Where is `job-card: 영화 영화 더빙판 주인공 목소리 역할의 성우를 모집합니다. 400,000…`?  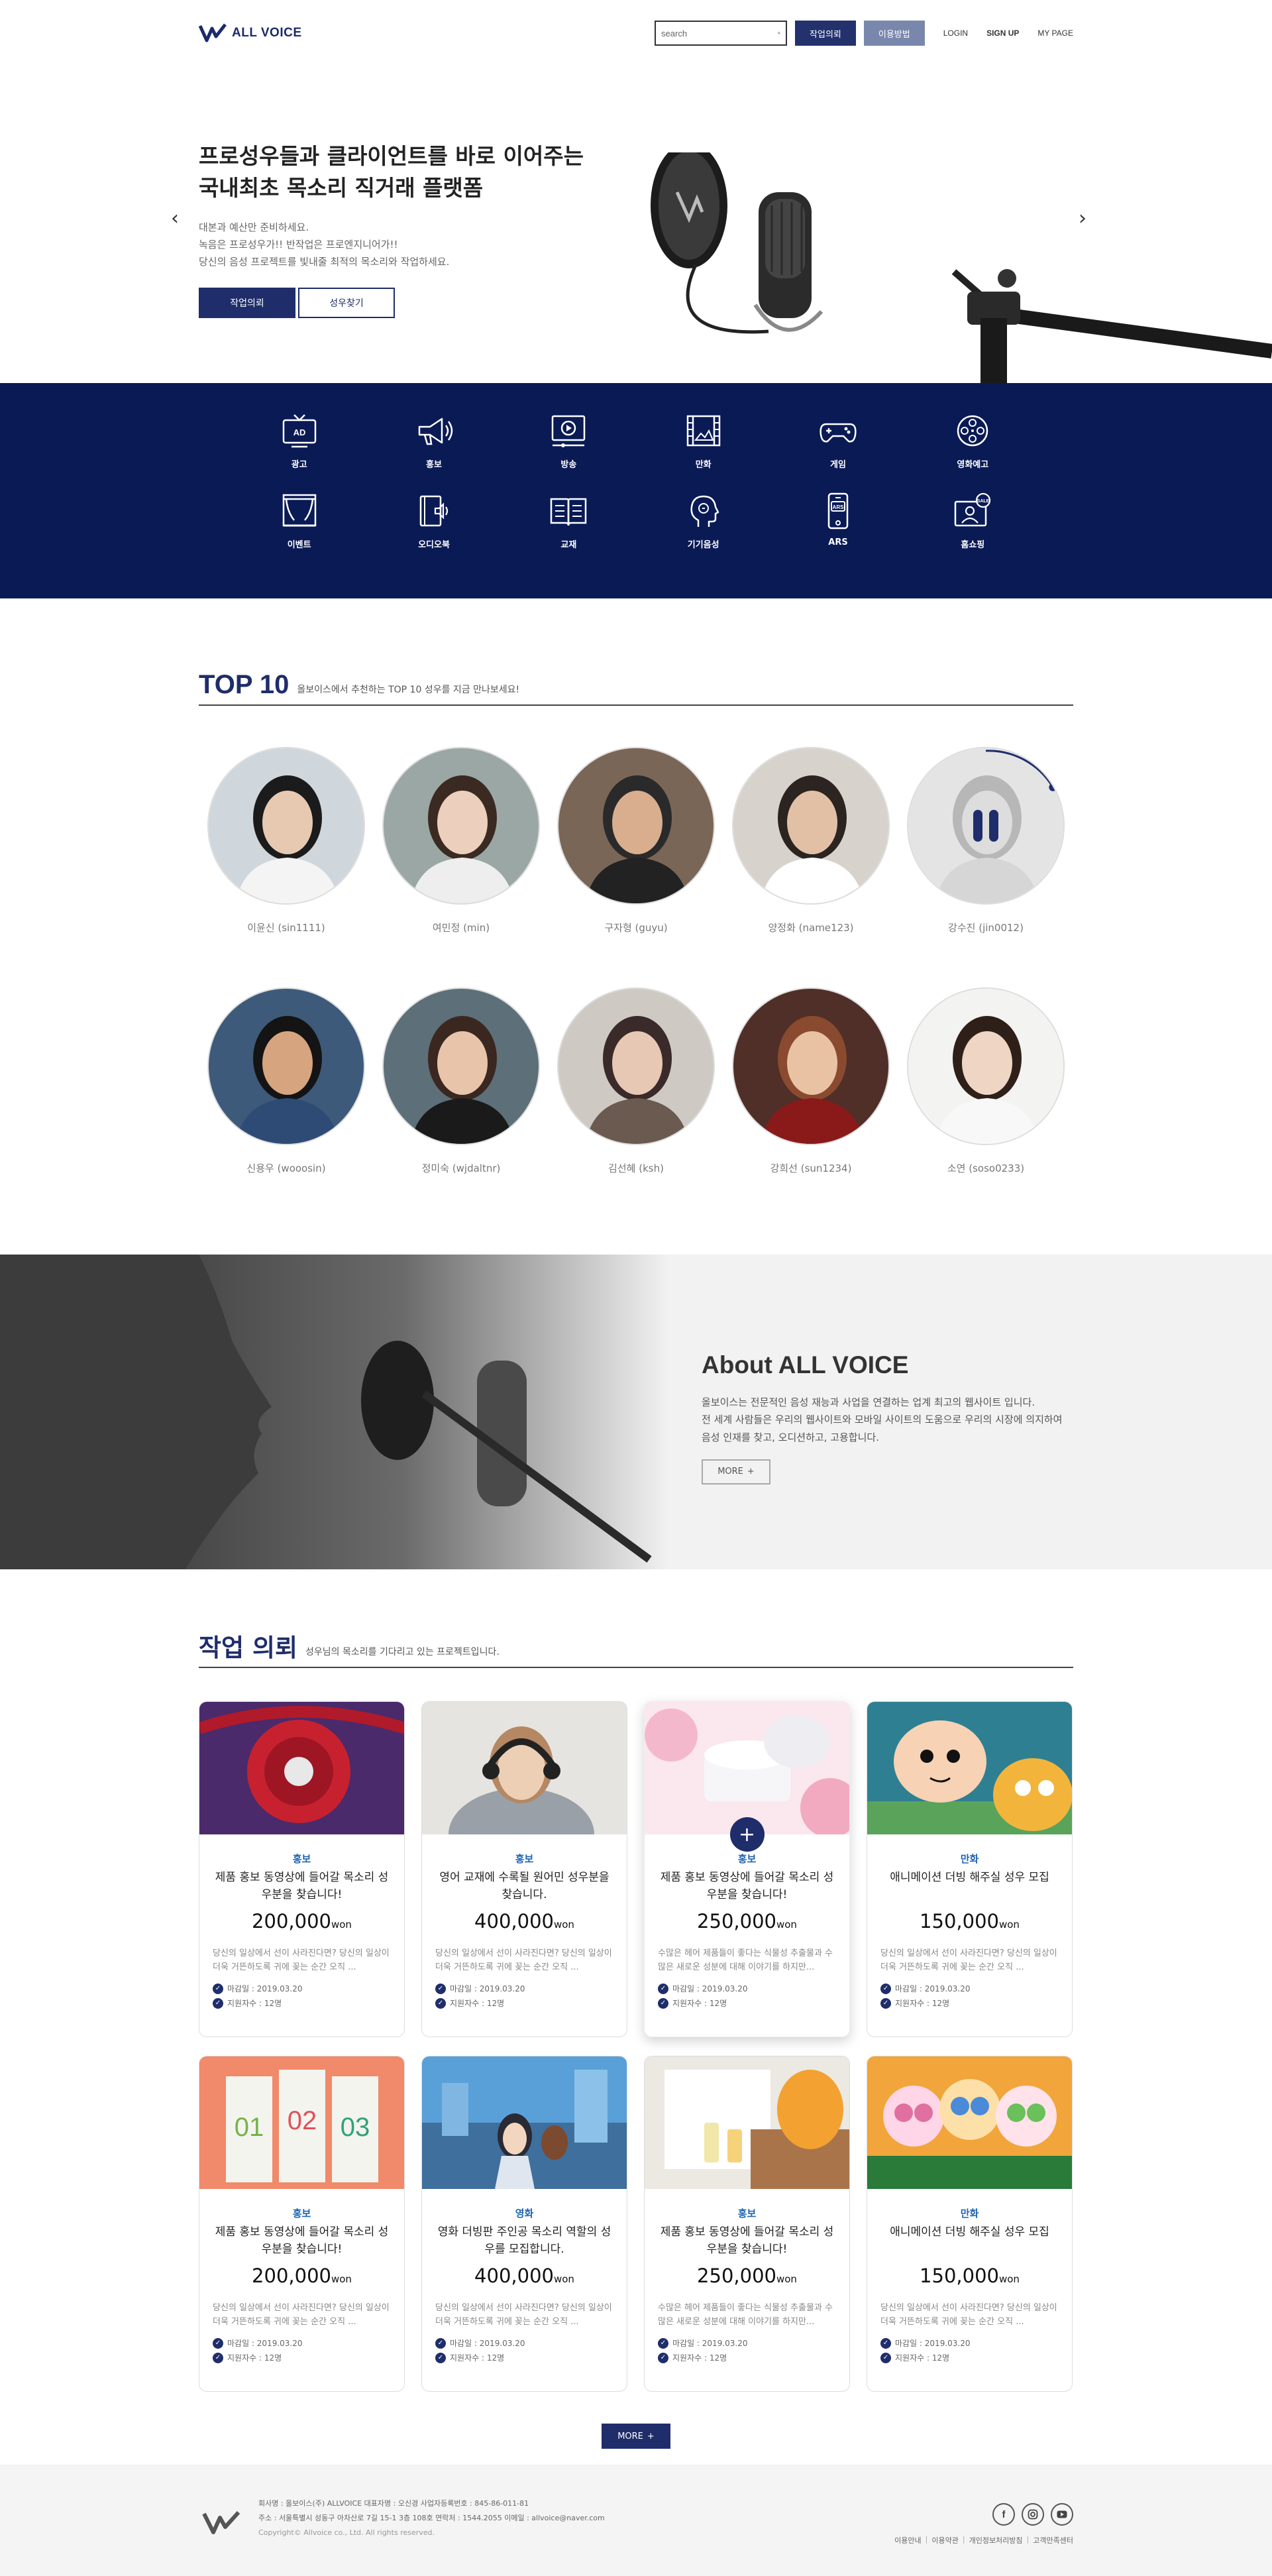
job-card: 영화 영화 더빙판 주인공 목소리 역할의 성우를 모집합니다. 400,000… is located at coordinates (524, 2224).